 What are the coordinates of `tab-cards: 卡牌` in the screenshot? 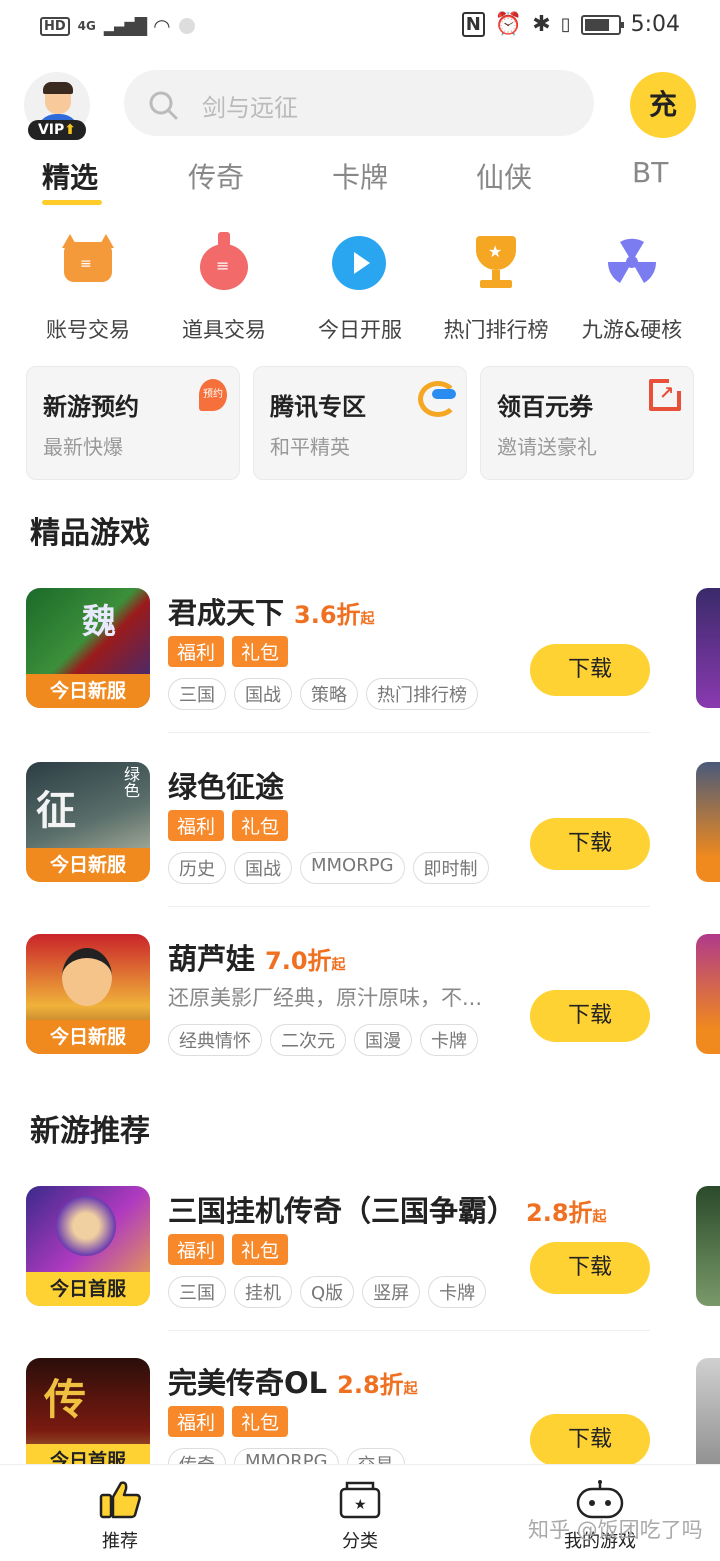 It's located at (360, 176).